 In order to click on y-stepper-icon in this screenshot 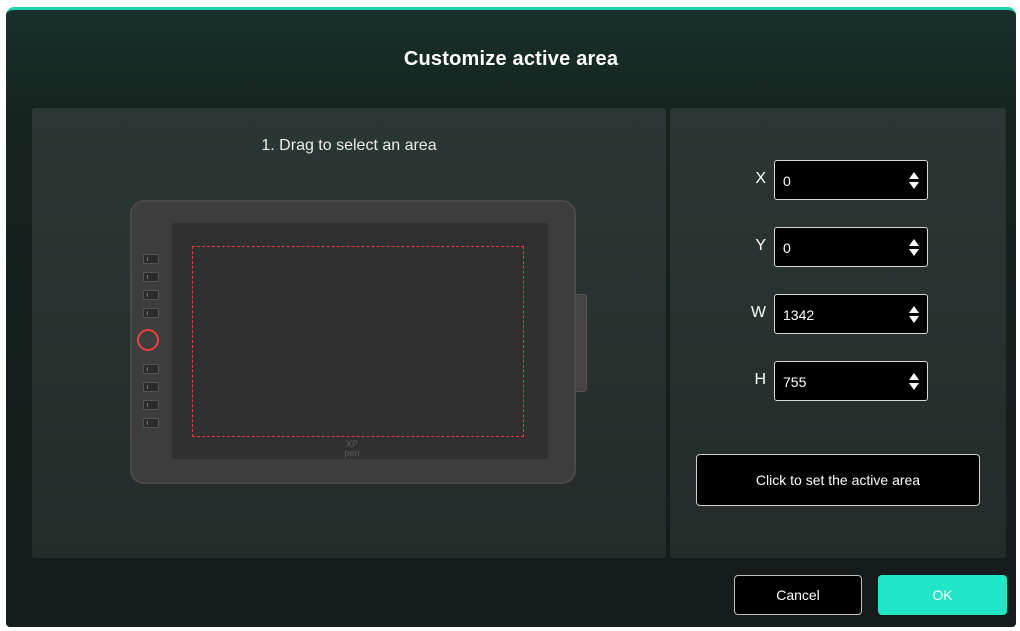, I will do `click(914, 248)`.